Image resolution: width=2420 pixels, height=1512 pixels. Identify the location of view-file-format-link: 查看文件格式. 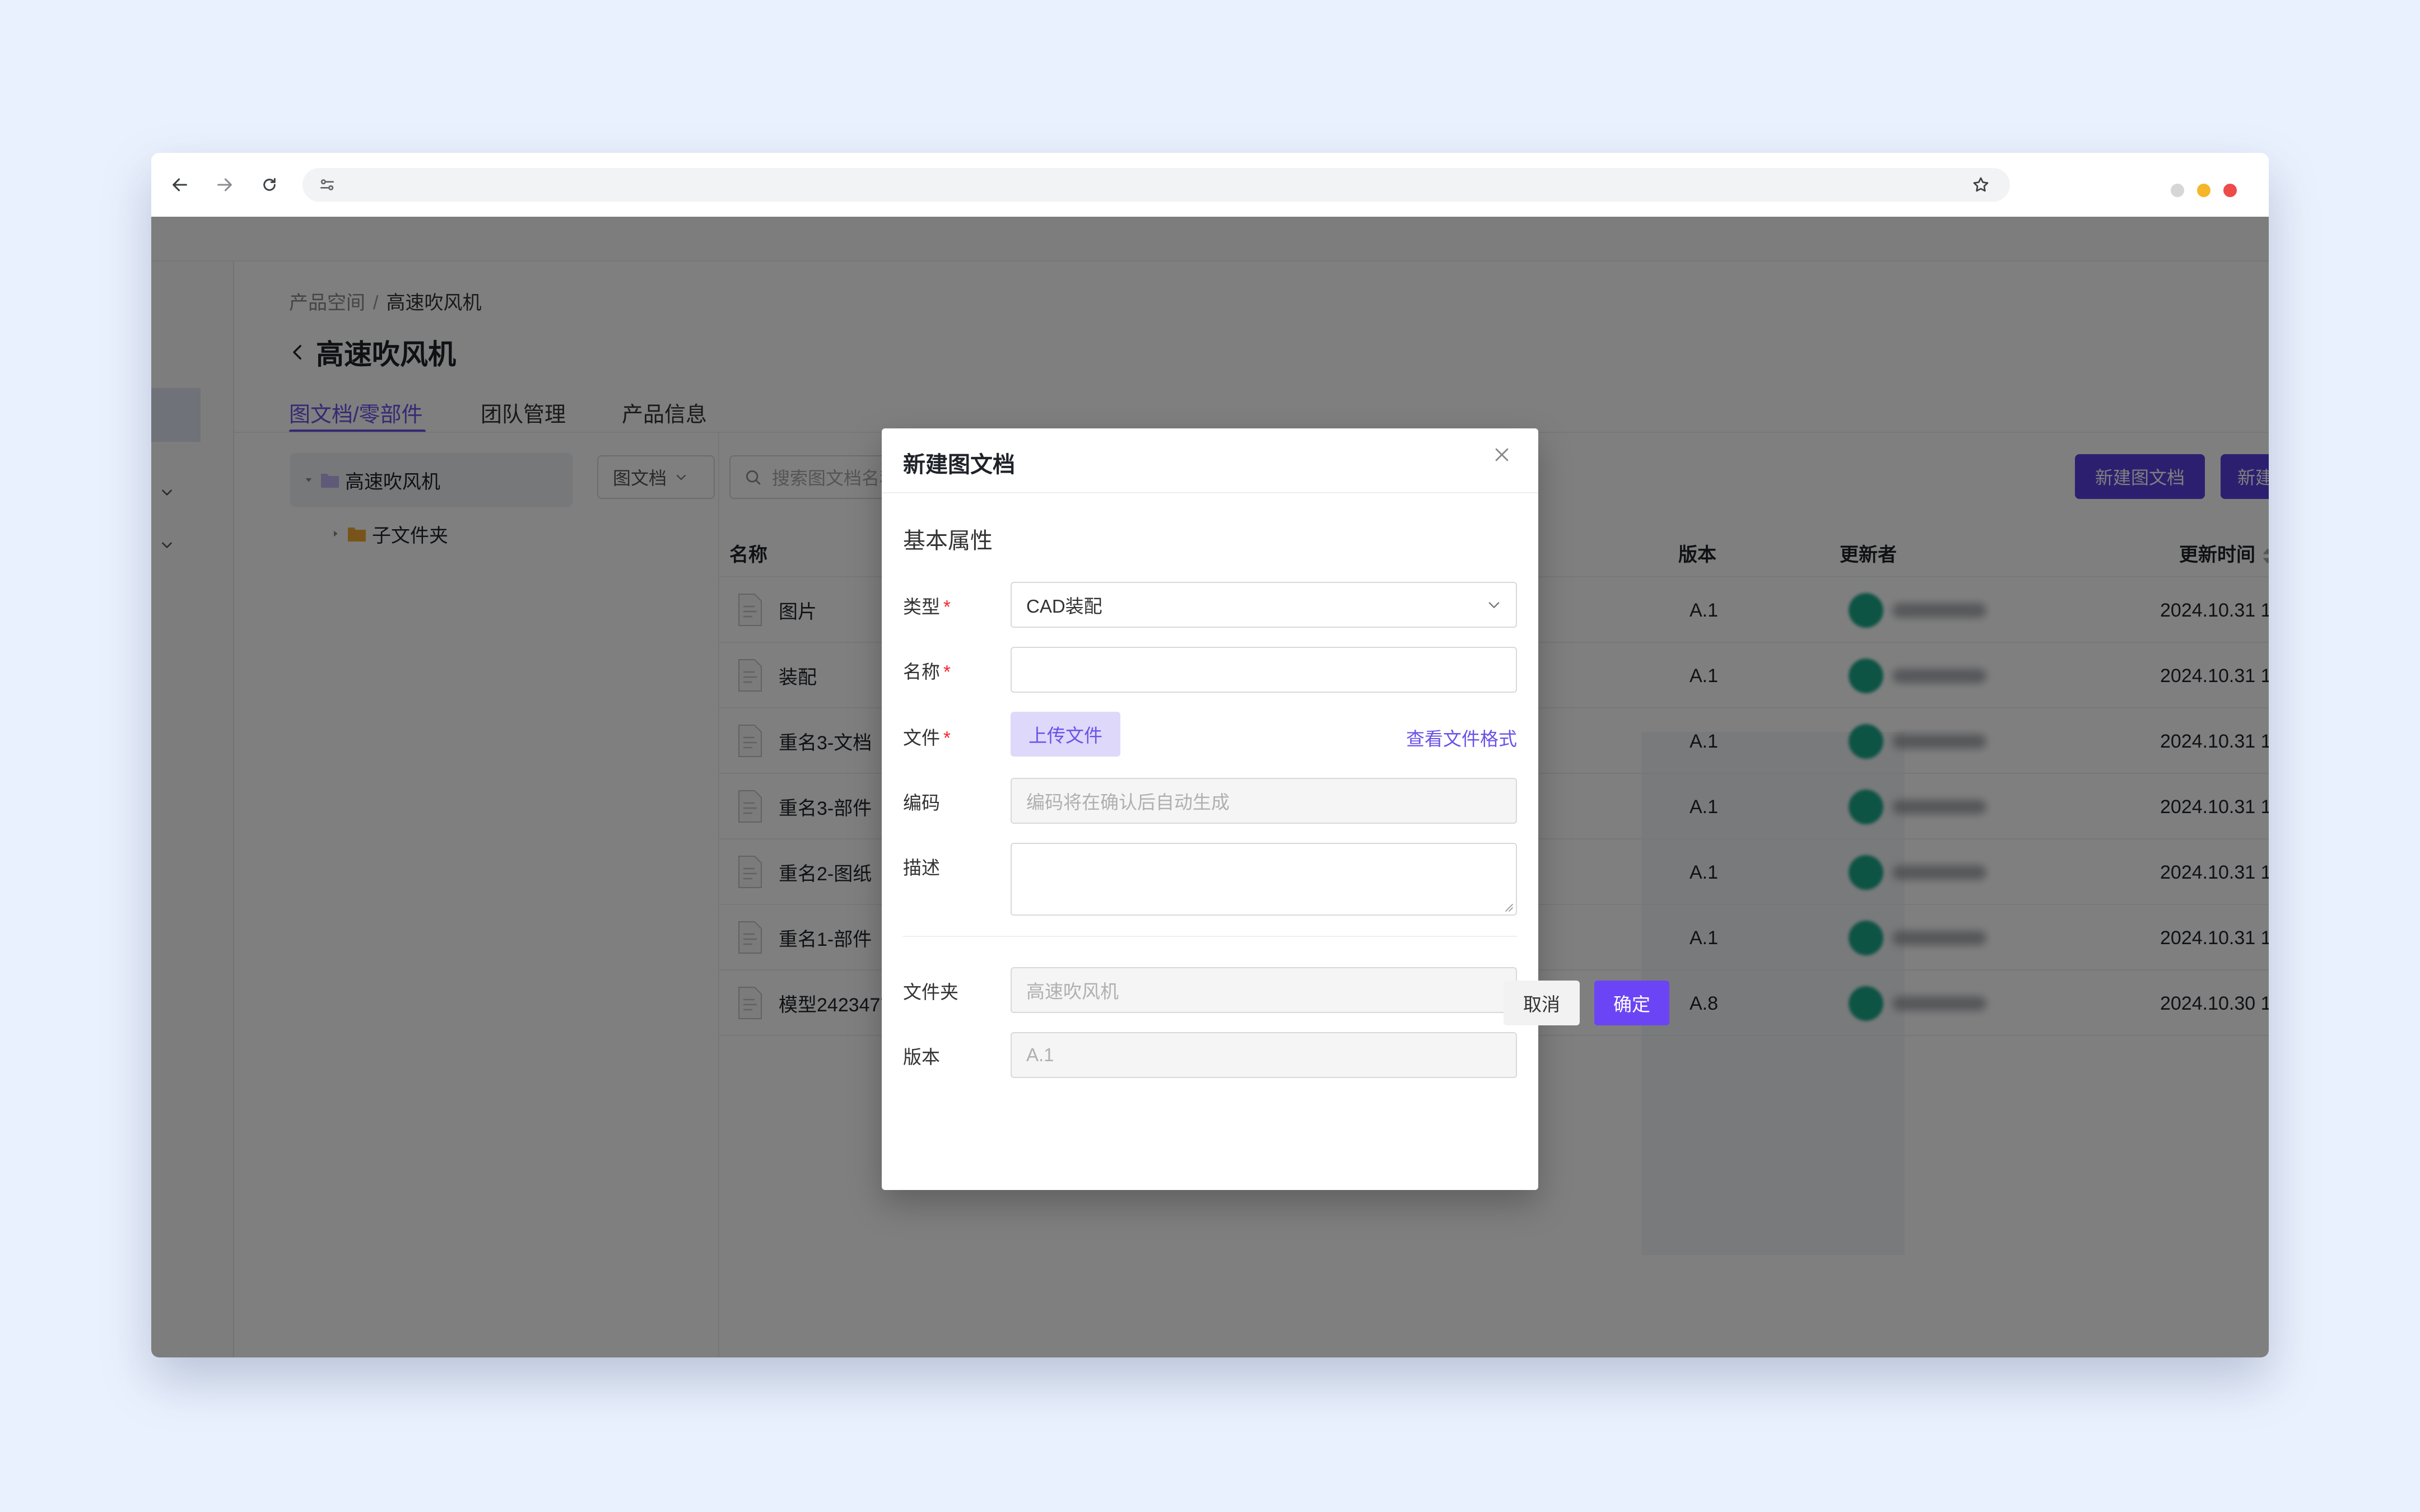
(1462, 738).